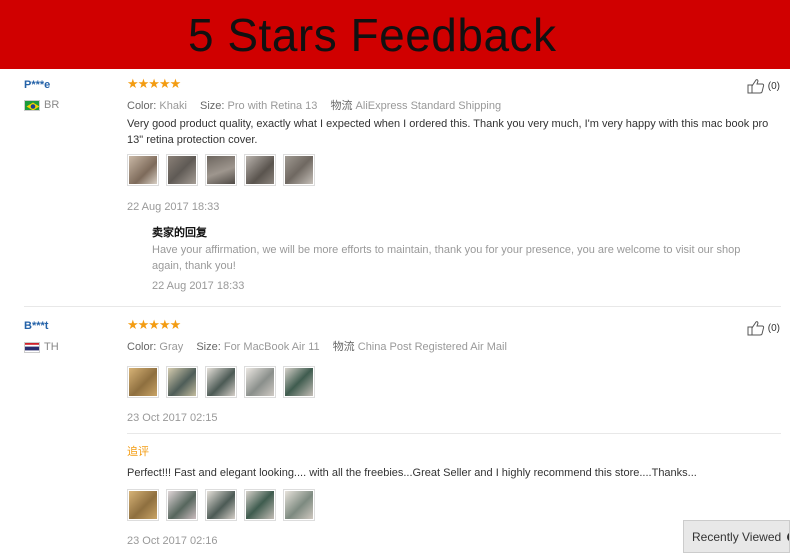 The height and width of the screenshot is (553, 790). Describe the element at coordinates (432, 347) in the screenshot. I see `shipping-value: China Post Registered Air Mail` at that location.